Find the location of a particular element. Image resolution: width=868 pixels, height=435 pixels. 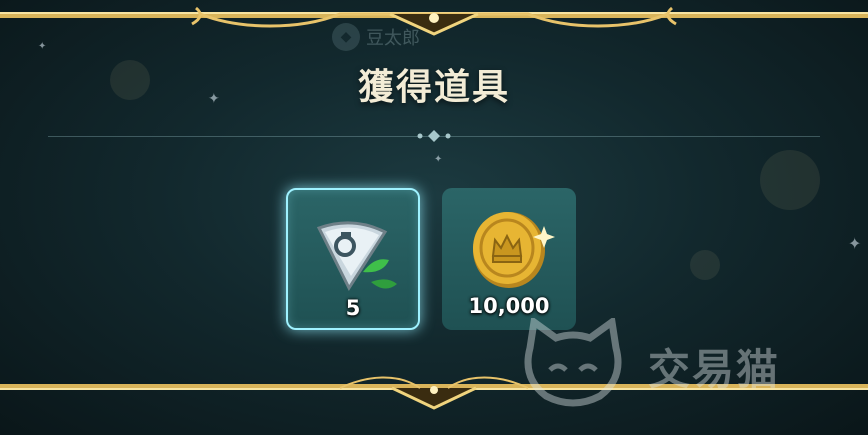

item-quantity: 5 is located at coordinates (353, 308).